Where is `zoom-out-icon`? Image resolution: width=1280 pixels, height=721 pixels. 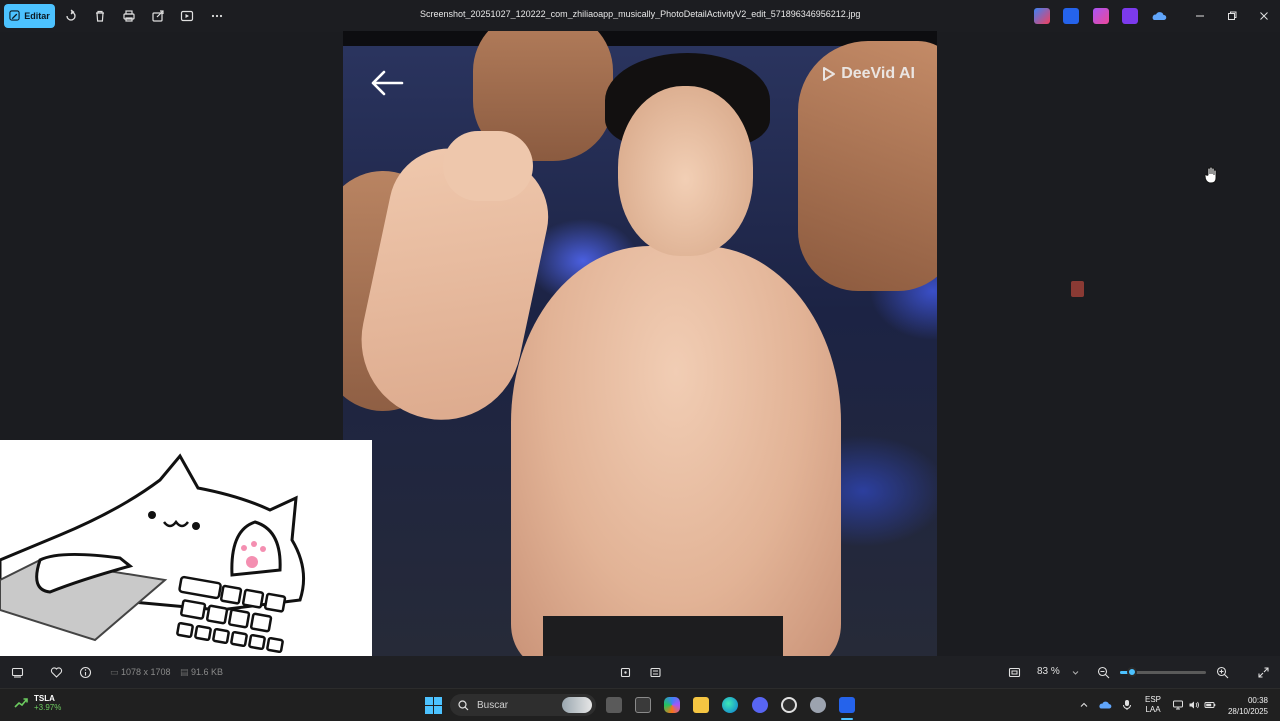
zoom-out-icon is located at coordinates (1103, 672).